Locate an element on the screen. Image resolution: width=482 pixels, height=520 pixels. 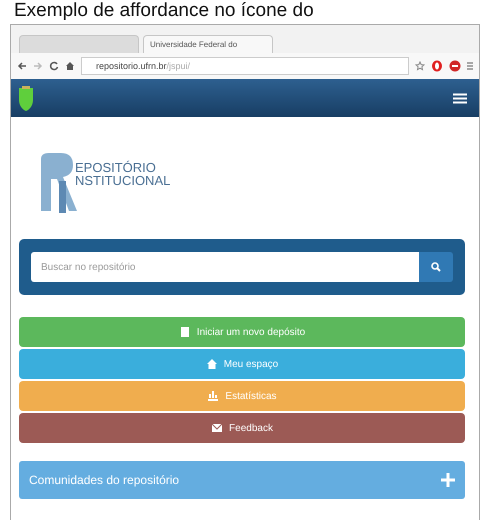
action-button: Feedback is located at coordinates (242, 428).